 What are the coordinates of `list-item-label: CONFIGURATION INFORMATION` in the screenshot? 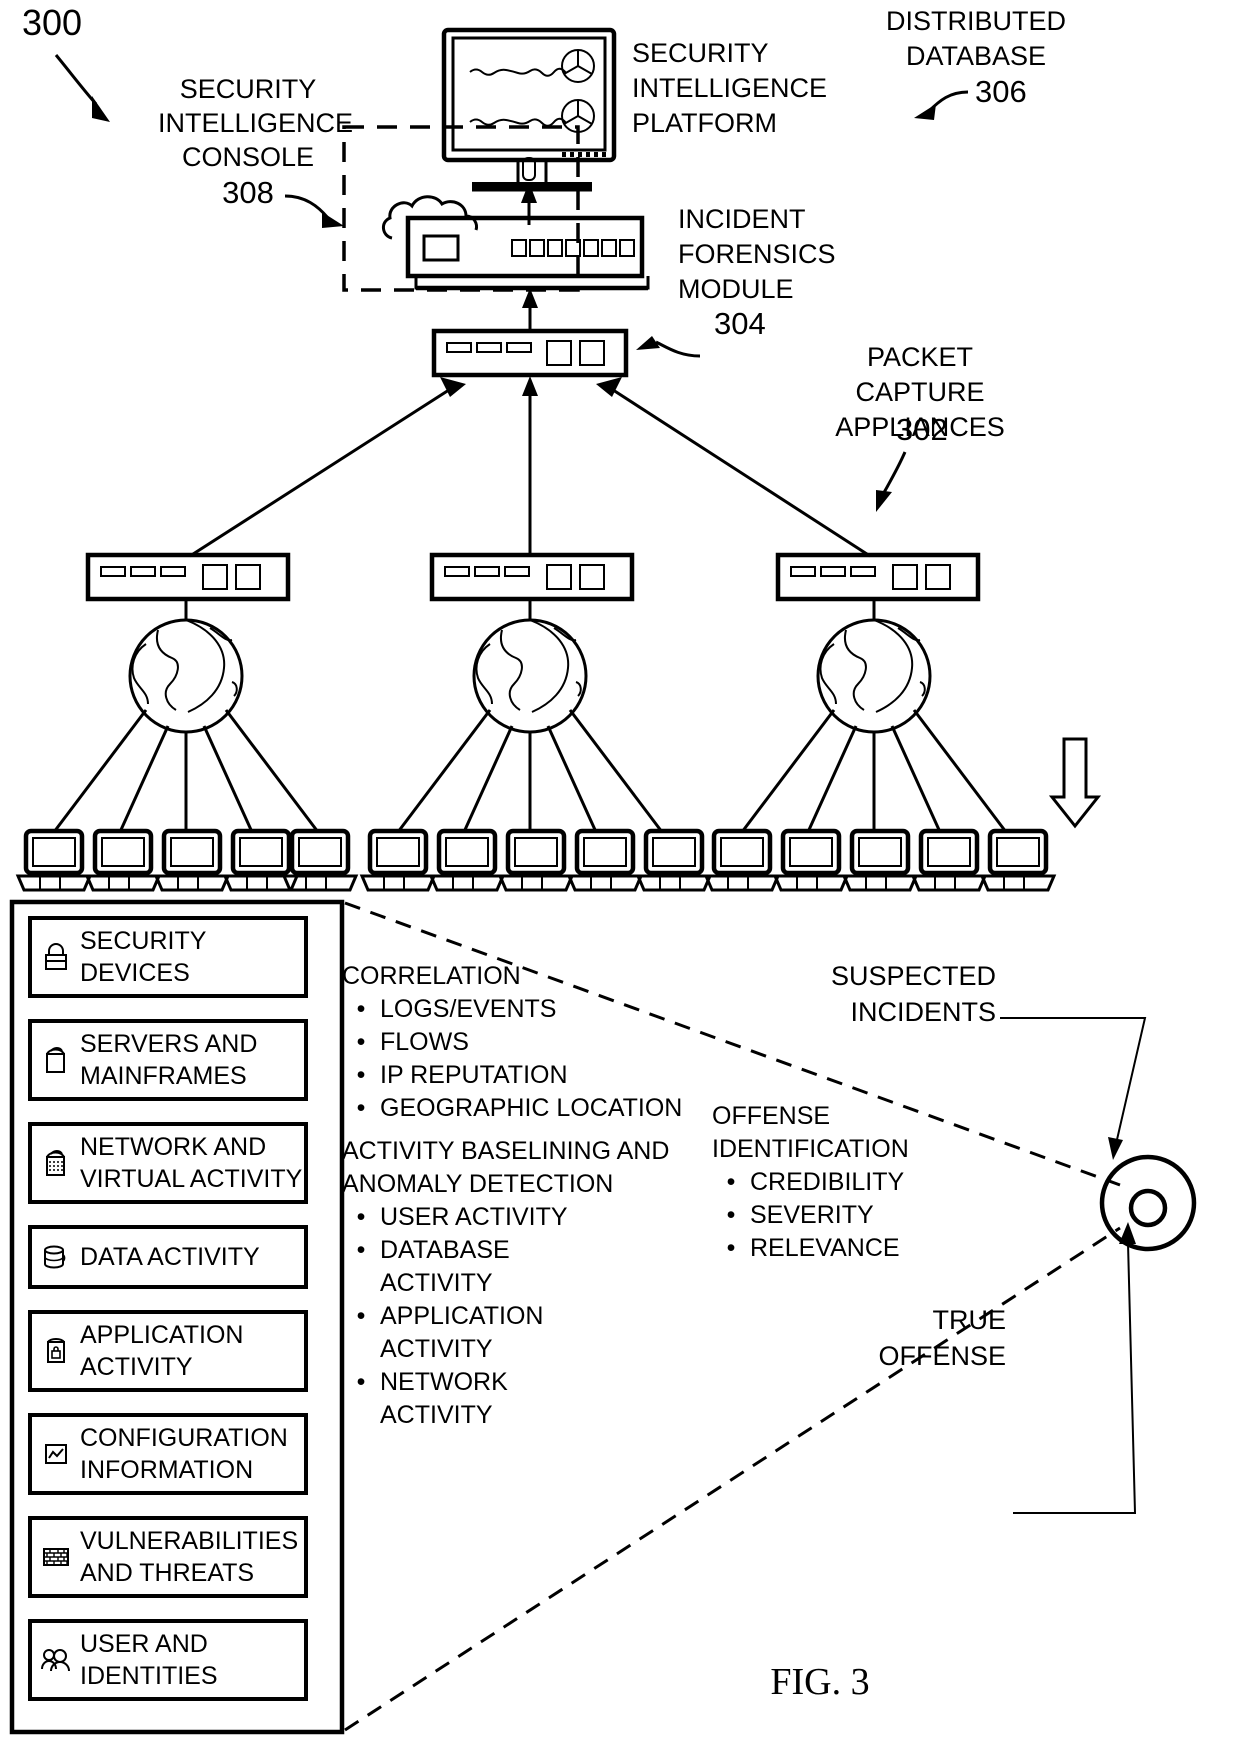 It's located at (184, 1454).